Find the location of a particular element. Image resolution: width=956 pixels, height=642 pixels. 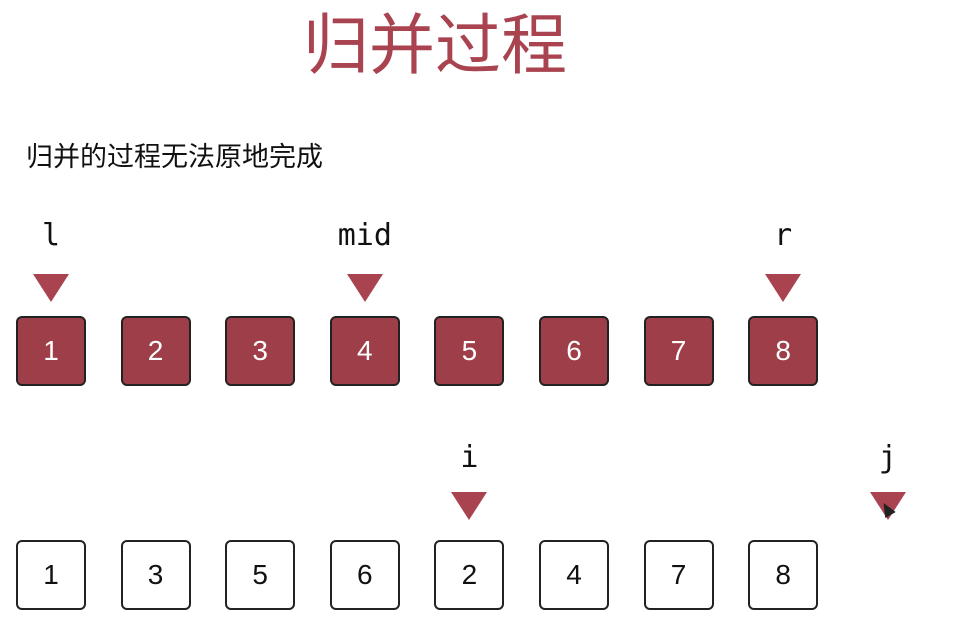

bottom-array-row: 13562478 is located at coordinates (478, 580).